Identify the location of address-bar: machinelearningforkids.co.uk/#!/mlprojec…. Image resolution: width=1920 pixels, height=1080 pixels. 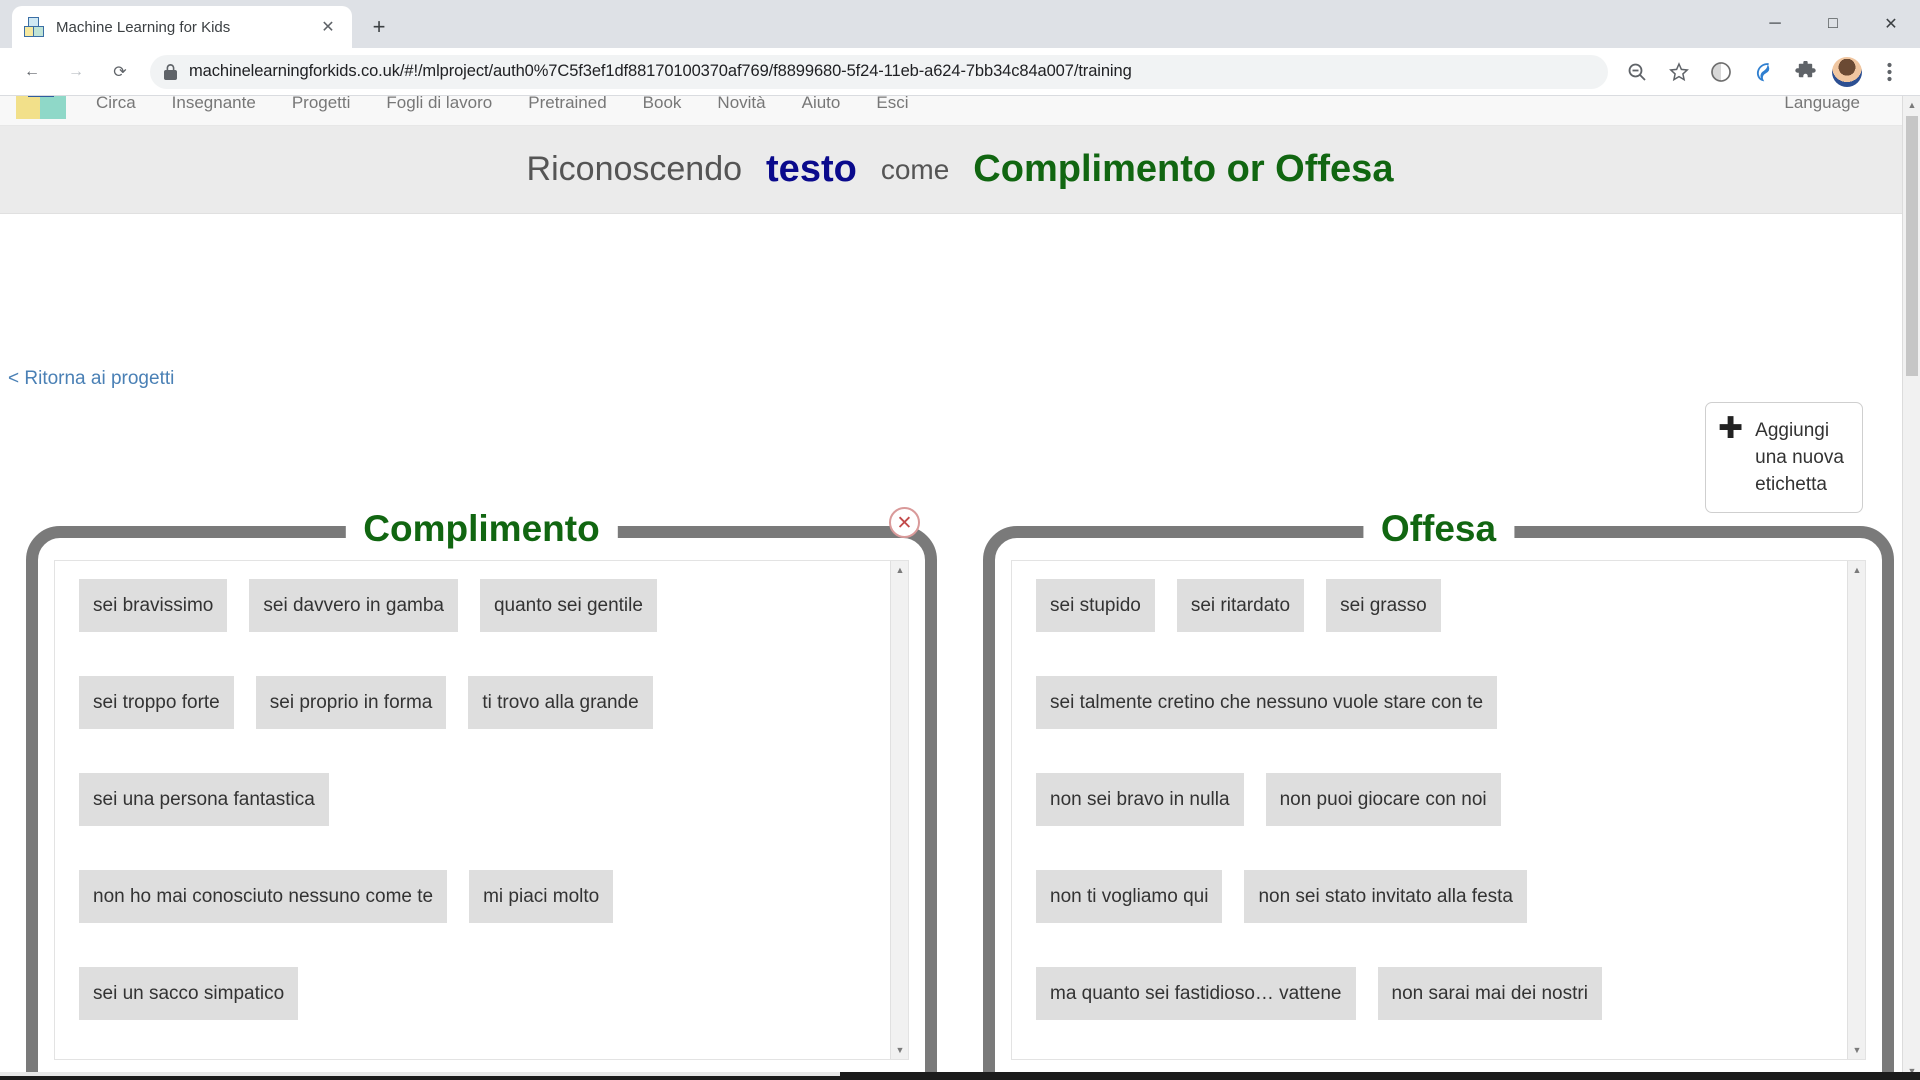
(879, 71).